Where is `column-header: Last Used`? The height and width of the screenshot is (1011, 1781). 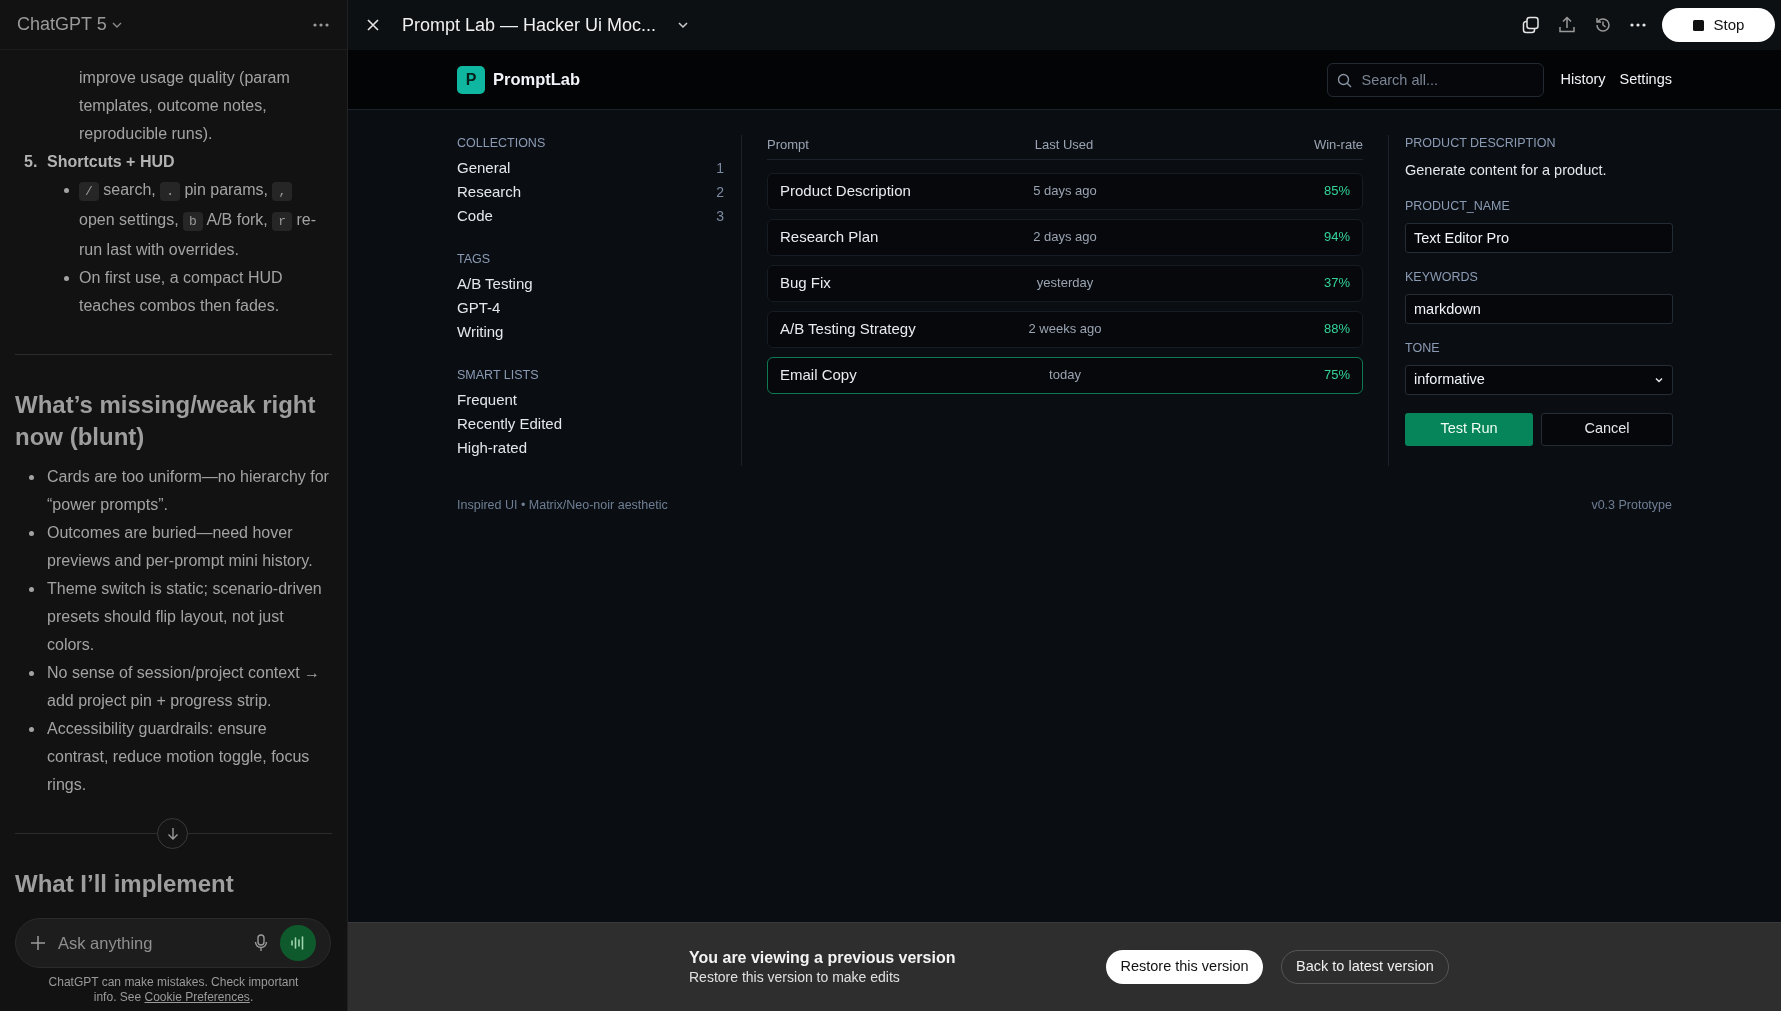 column-header: Last Used is located at coordinates (1064, 145).